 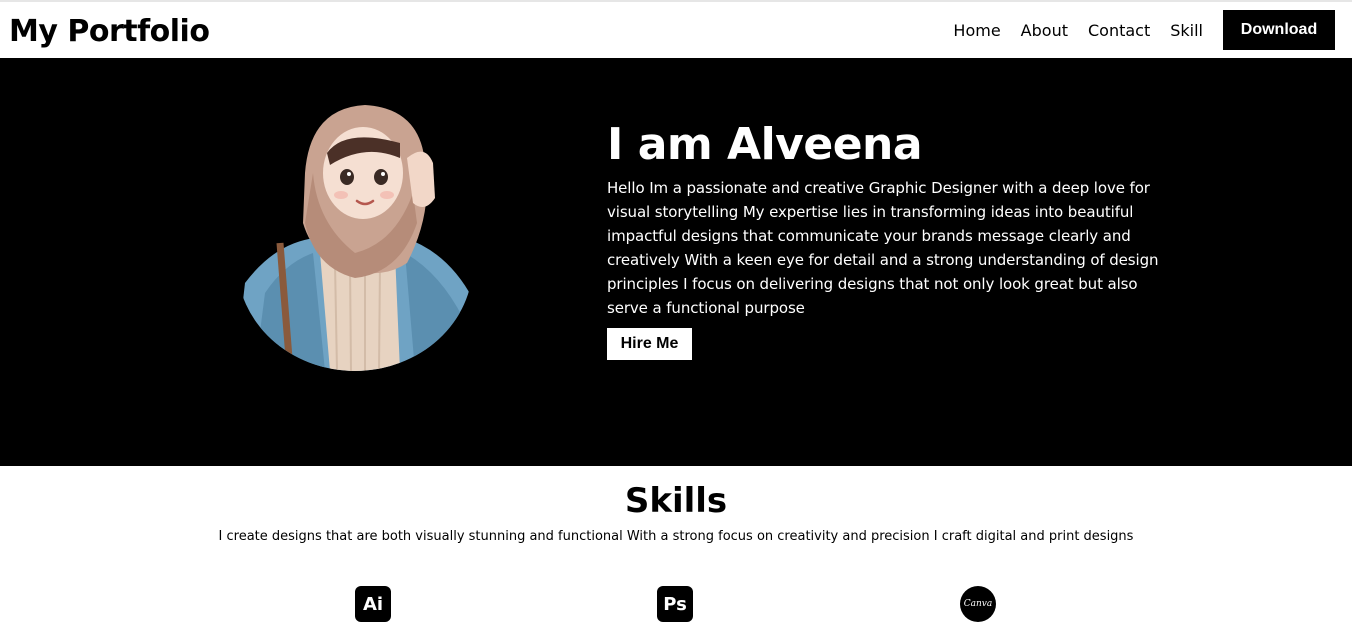 What do you see at coordinates (1186, 30) in the screenshot?
I see `nav-skill: Skill` at bounding box center [1186, 30].